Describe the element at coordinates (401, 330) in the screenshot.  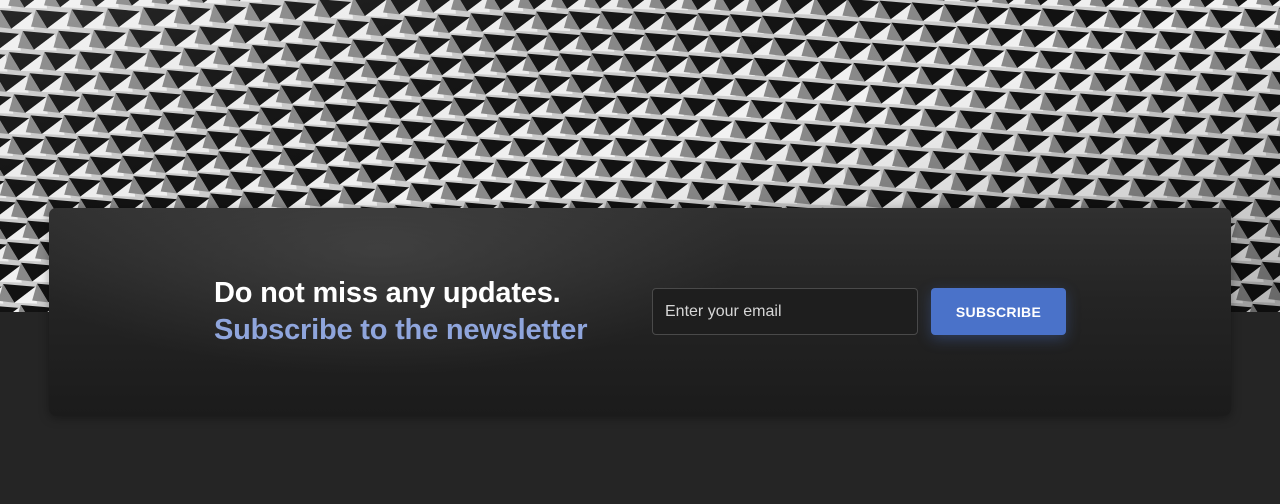
I see `headline-line-accent: Subscribe to the newsletter` at that location.